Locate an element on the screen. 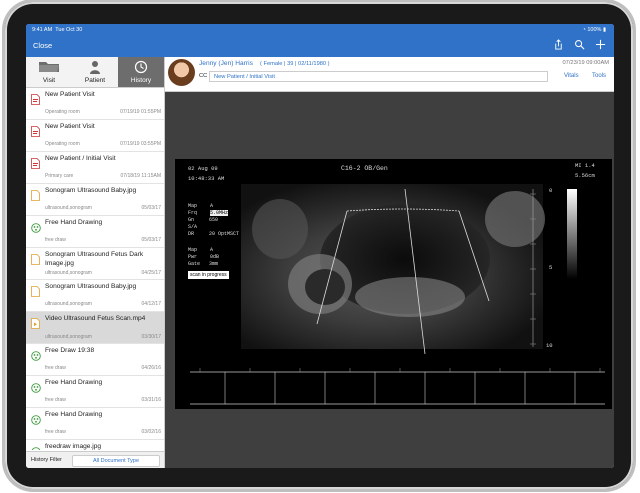 The height and width of the screenshot is (493, 640). history-item-title: Sonogram Ultrasound Fetus Dark Image.jpg is located at coordinates (94, 259).